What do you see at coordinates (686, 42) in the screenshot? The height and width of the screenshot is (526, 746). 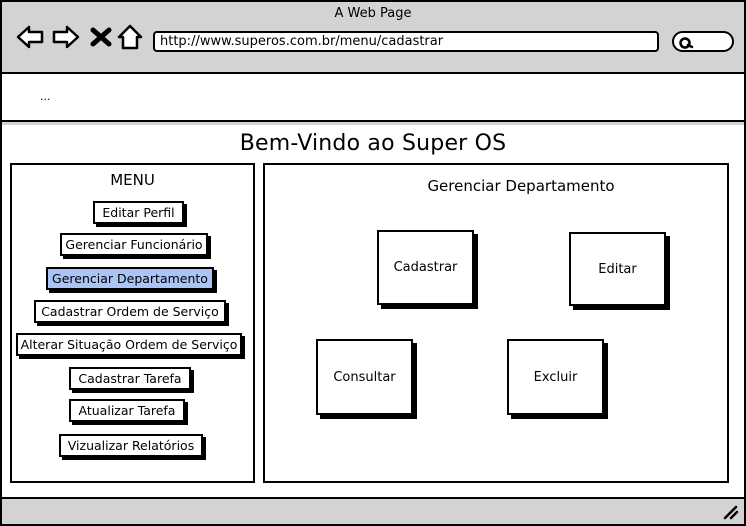 I see `search-icon` at bounding box center [686, 42].